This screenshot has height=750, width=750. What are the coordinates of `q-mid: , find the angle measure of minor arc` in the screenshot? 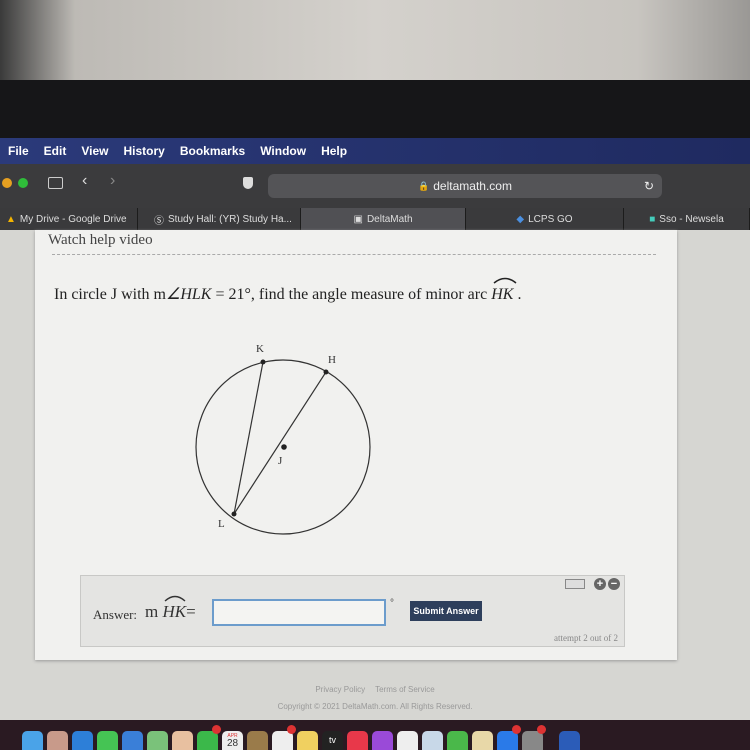 It's located at (371, 294).